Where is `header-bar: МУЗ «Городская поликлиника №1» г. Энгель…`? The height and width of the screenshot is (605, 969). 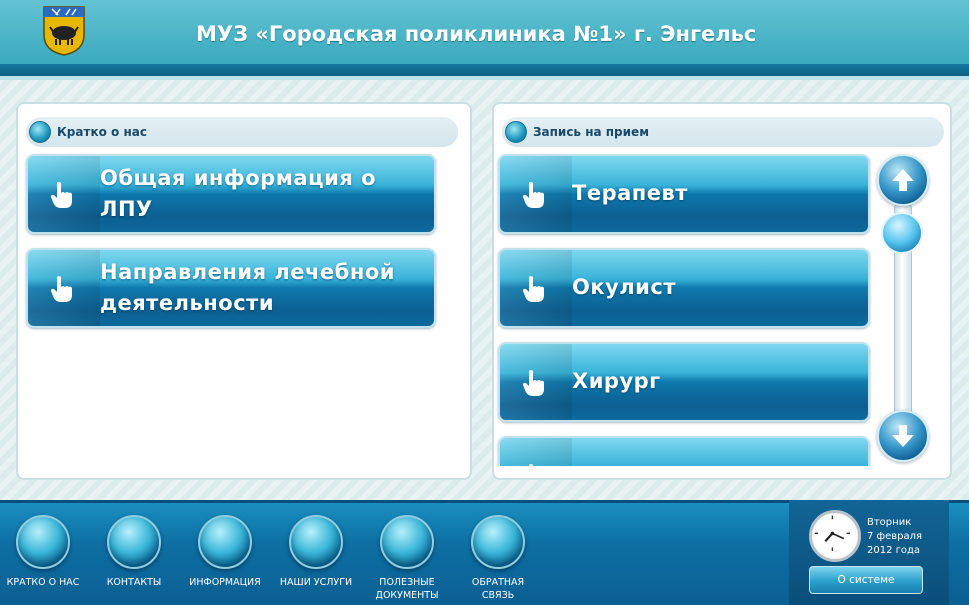
header-bar: МУЗ «Городская поликлиника №1» г. Энгель… is located at coordinates (484, 32).